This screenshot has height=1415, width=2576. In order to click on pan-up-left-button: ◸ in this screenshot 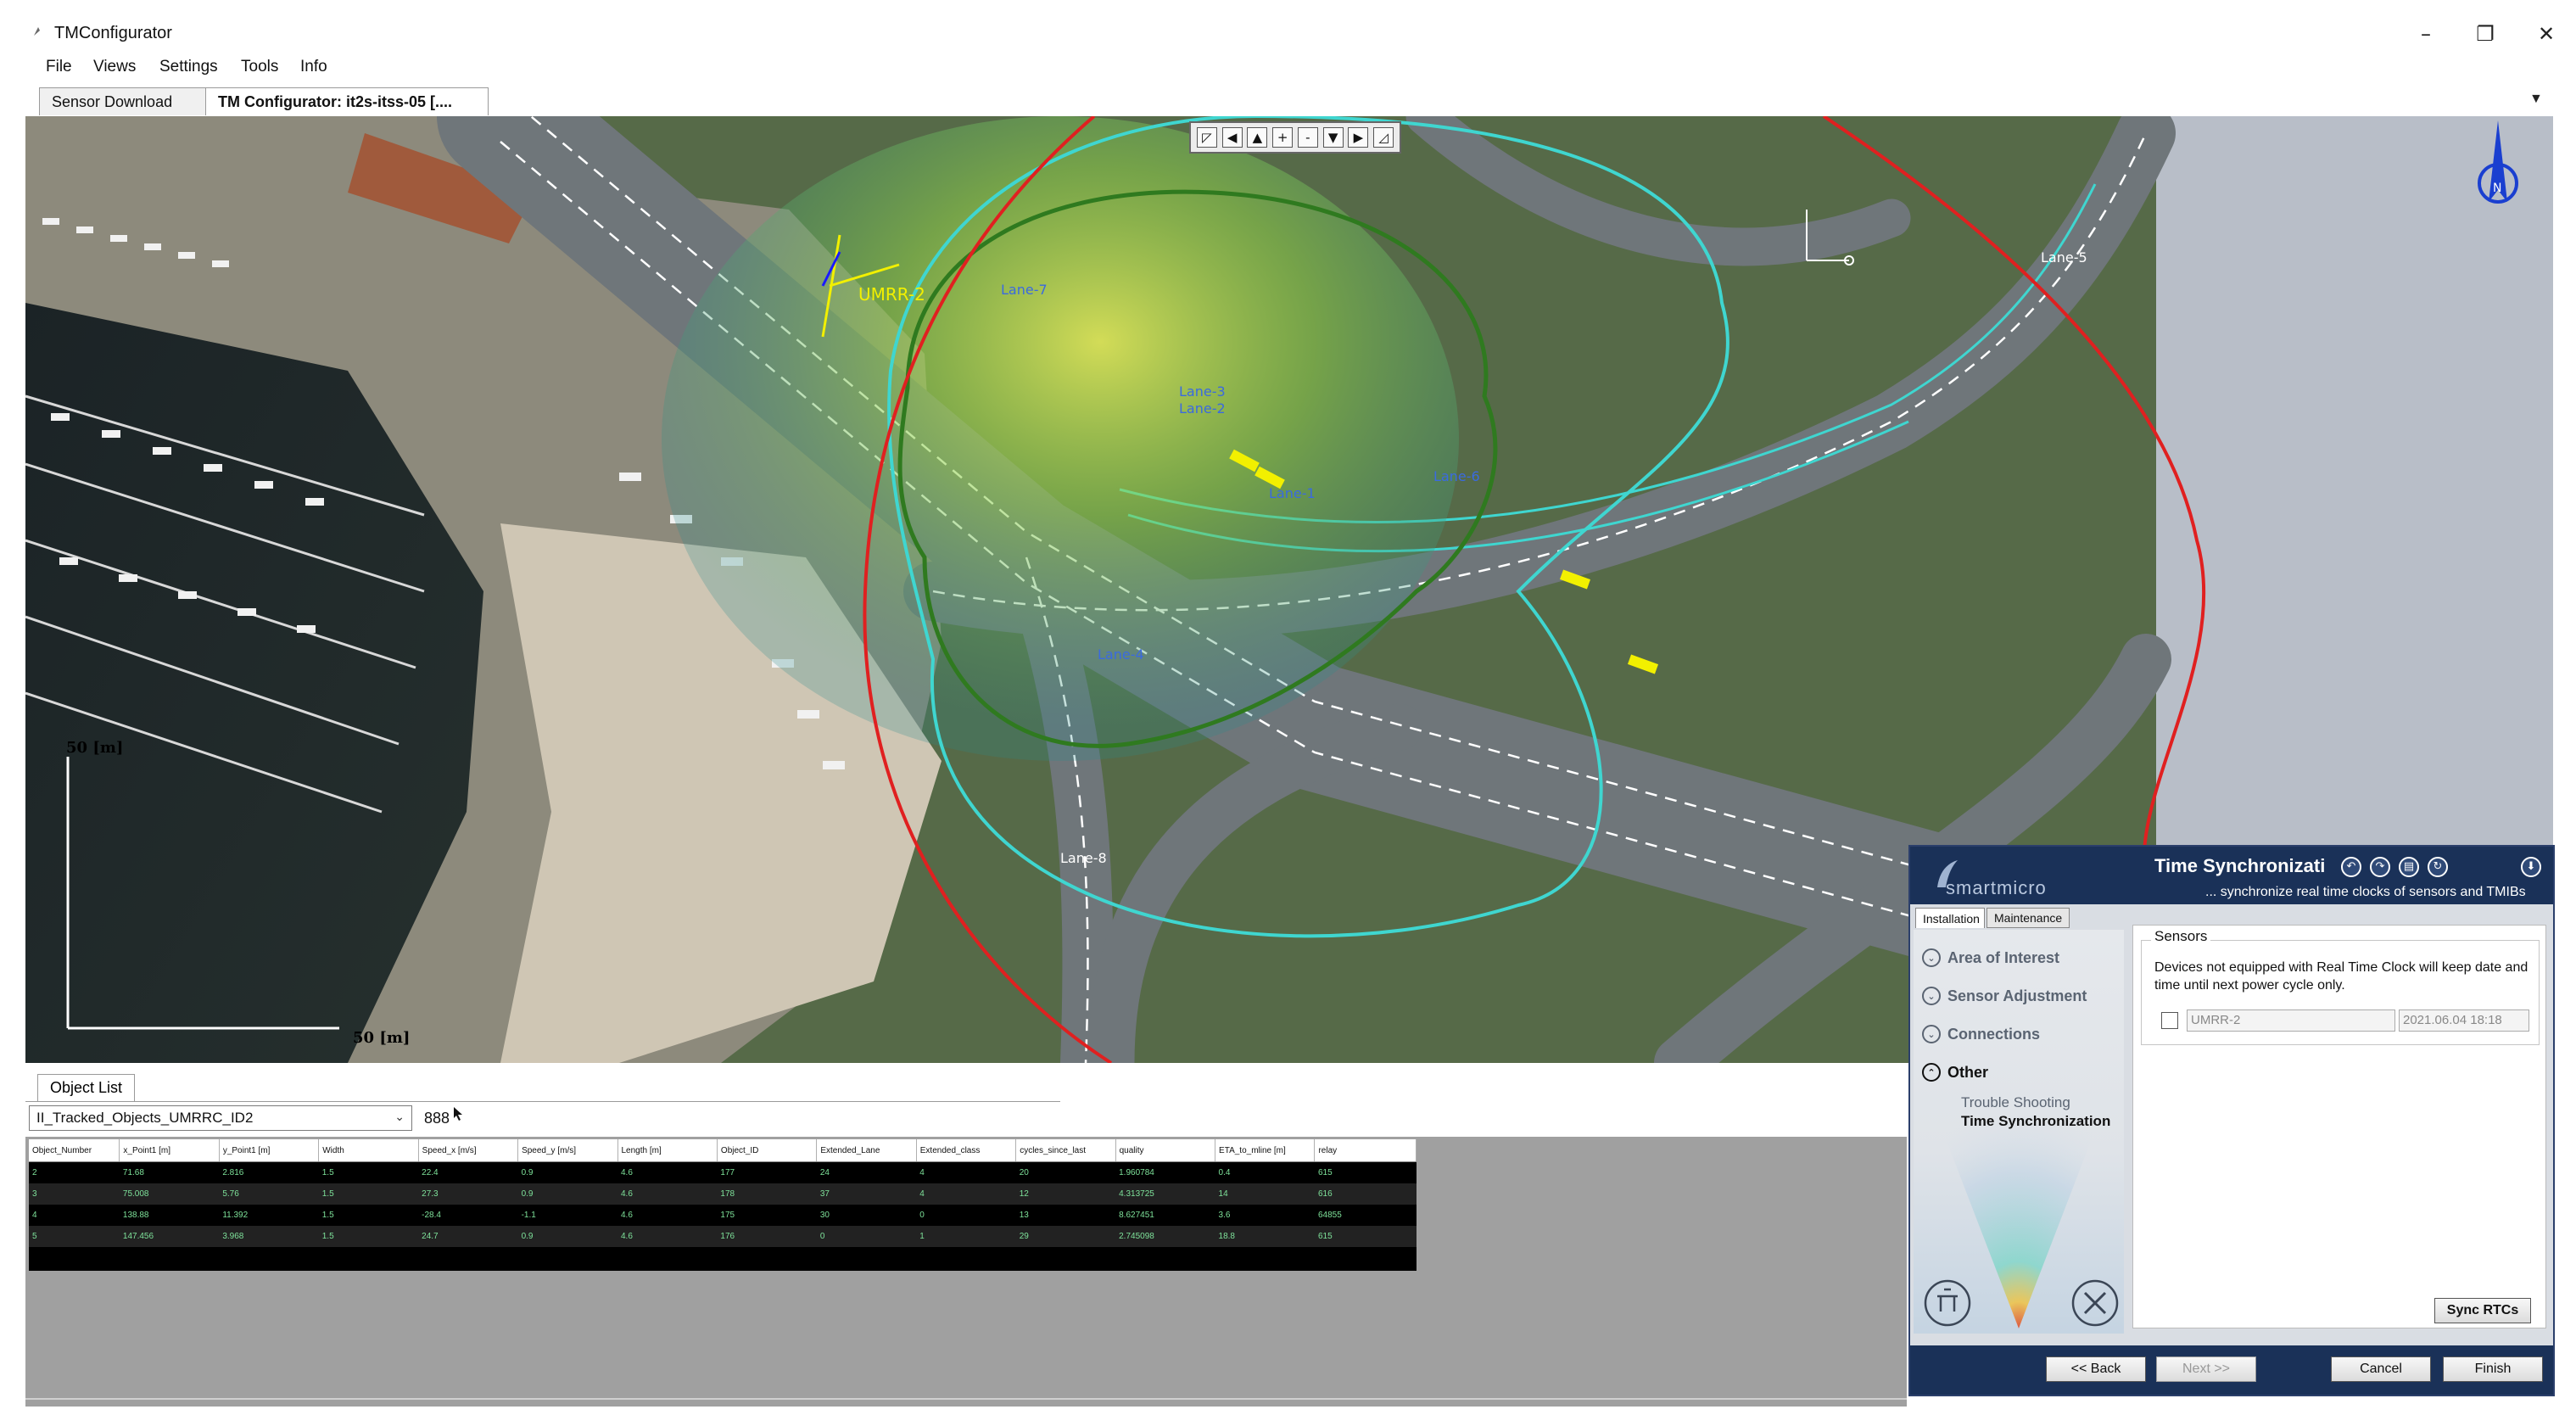, I will do `click(1206, 137)`.